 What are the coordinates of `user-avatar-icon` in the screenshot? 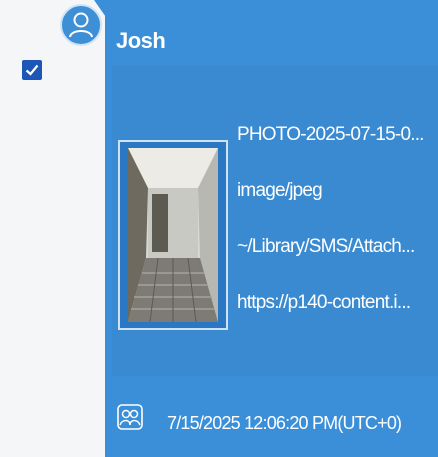 It's located at (81, 25).